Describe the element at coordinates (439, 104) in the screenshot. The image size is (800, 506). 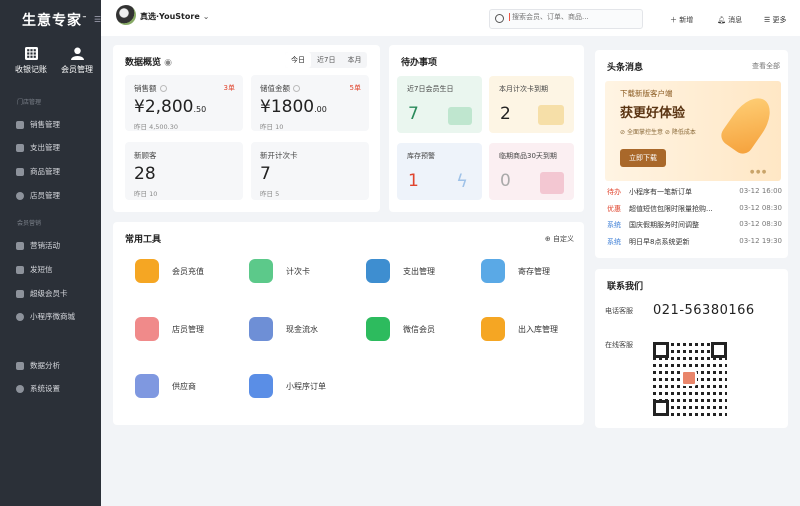
I see `todo-birthdays: 近7日会员生日 7` at that location.